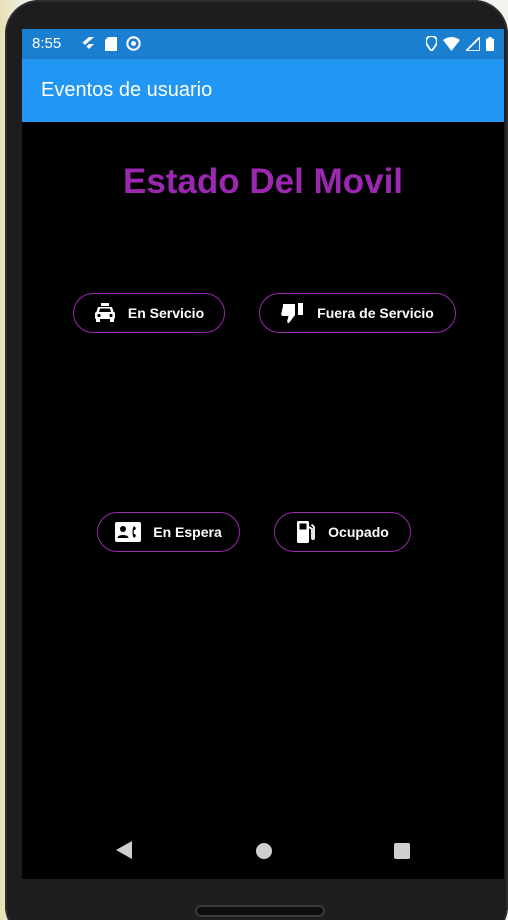  What do you see at coordinates (263, 44) in the screenshot?
I see `status-bar: 8:55` at bounding box center [263, 44].